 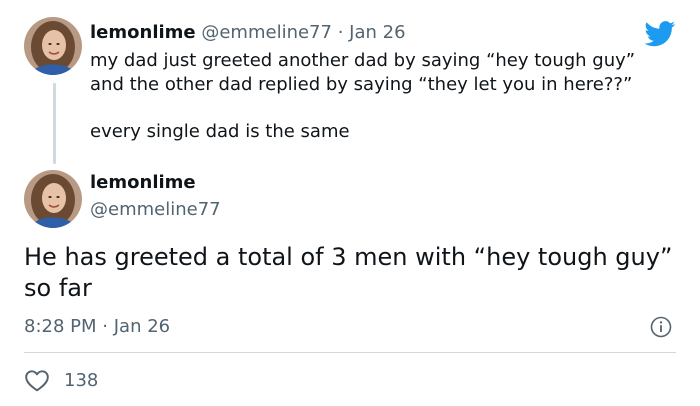 I want to click on twitter-bird-icon, so click(x=660, y=34).